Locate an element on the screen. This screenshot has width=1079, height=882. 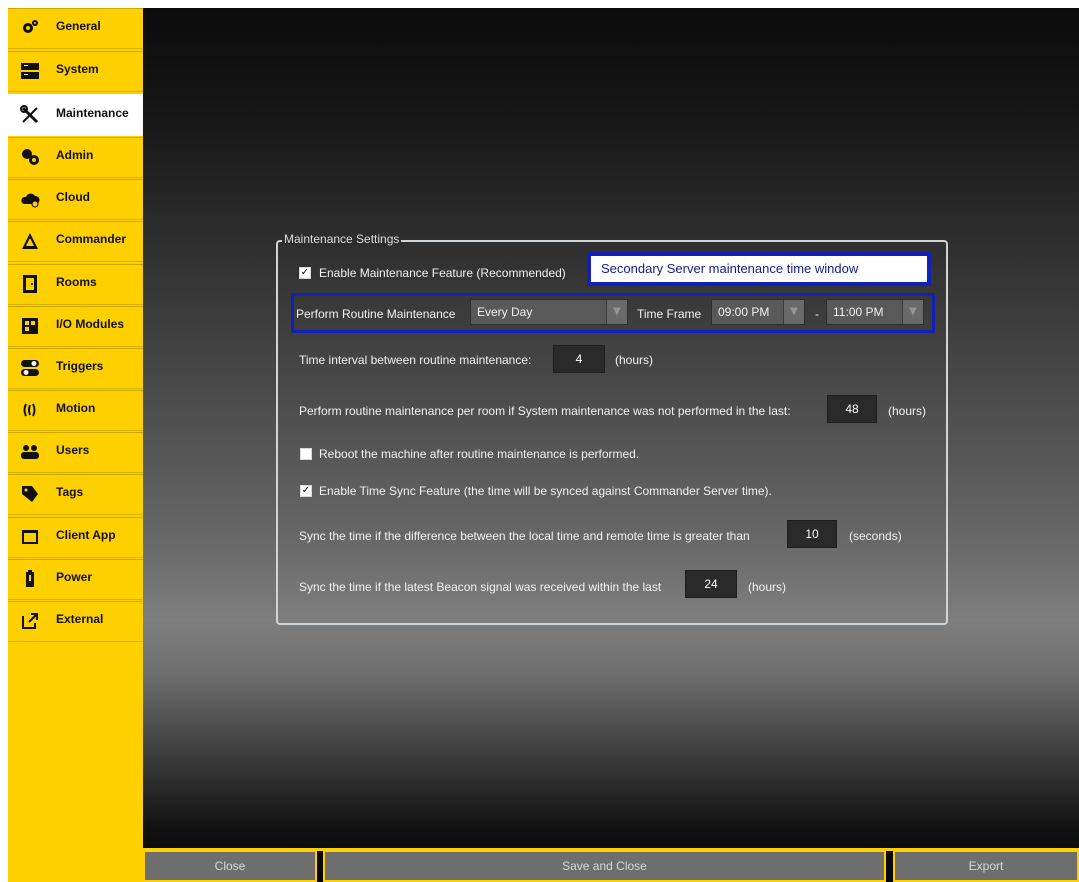
reboot-machine-checkbox is located at coordinates (306, 454).